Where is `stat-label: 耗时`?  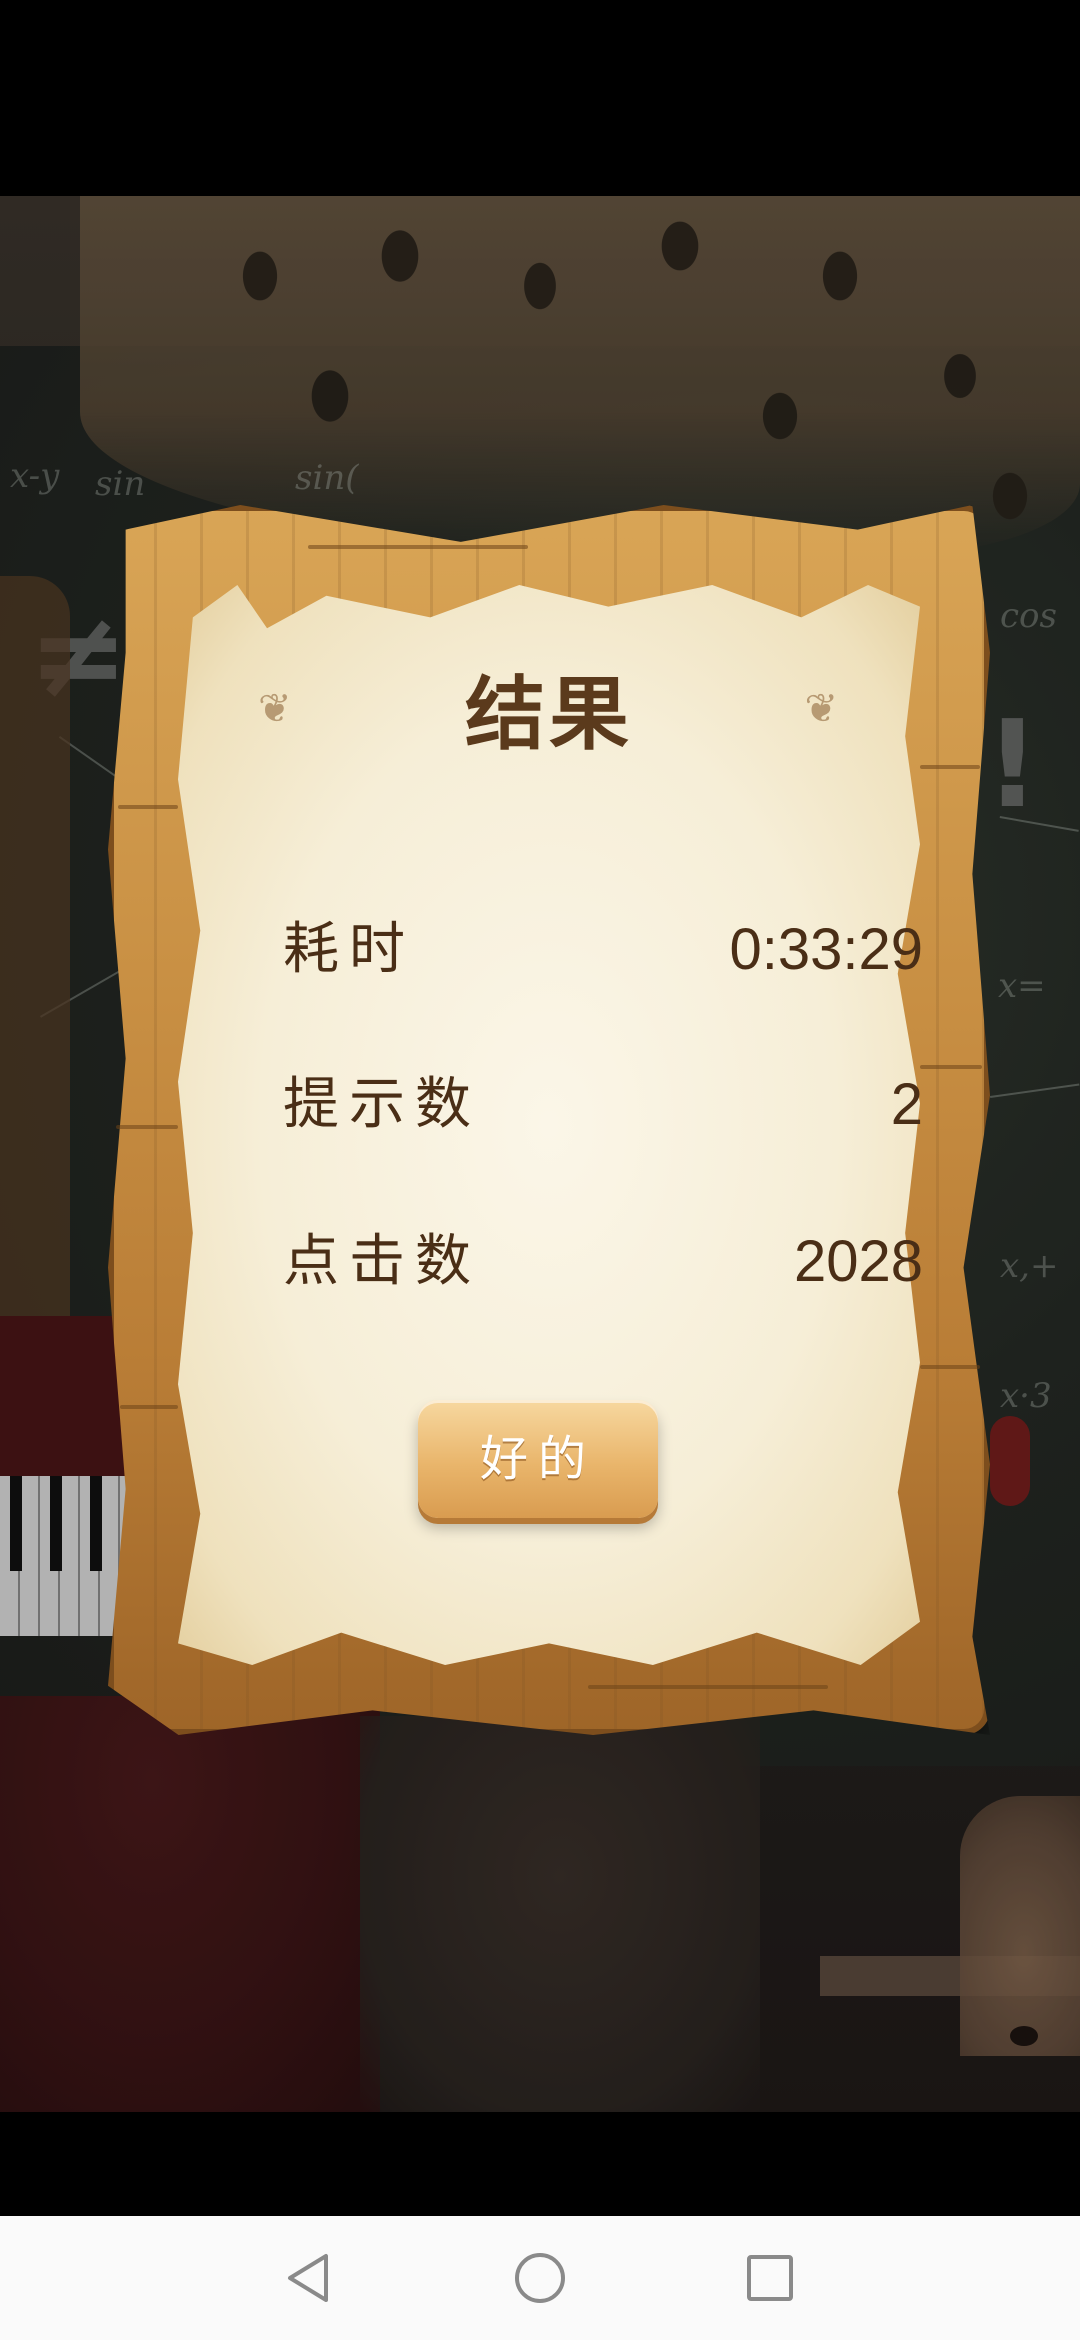 stat-label: 耗时 is located at coordinates (349, 949).